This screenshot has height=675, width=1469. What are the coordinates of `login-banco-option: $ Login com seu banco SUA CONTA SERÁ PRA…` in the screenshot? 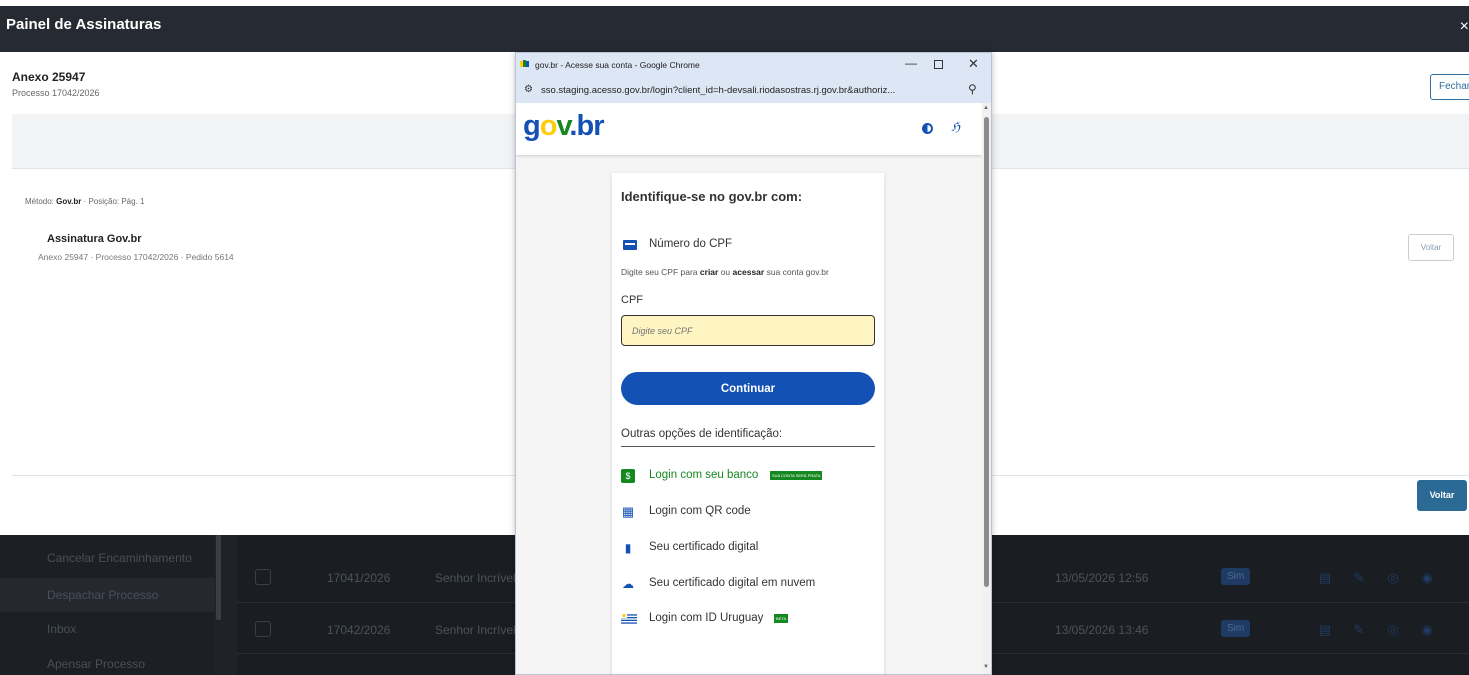 It's located at (748, 476).